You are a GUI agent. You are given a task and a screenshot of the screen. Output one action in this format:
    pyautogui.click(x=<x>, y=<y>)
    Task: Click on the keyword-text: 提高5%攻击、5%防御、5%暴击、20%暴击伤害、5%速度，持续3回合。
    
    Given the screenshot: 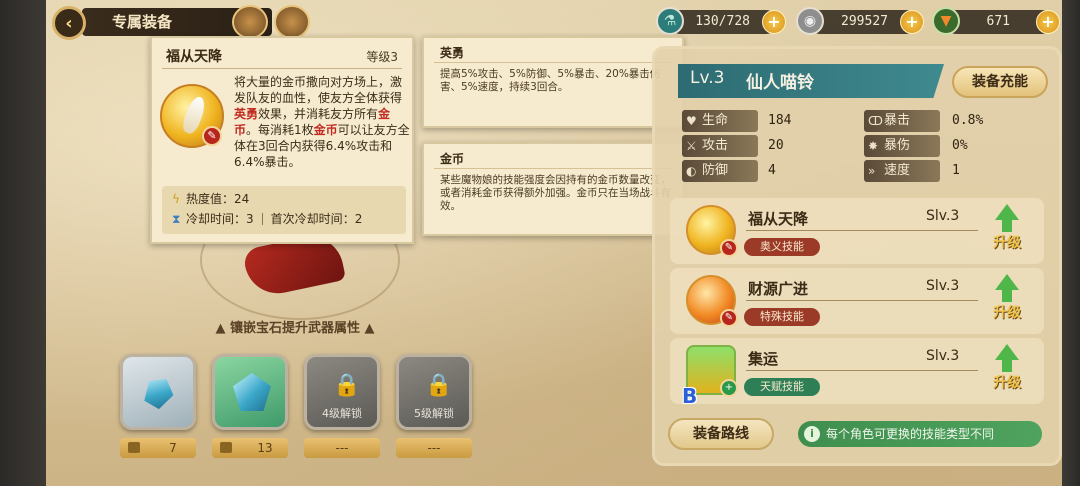 What is the action you would take?
    pyautogui.click(x=550, y=80)
    